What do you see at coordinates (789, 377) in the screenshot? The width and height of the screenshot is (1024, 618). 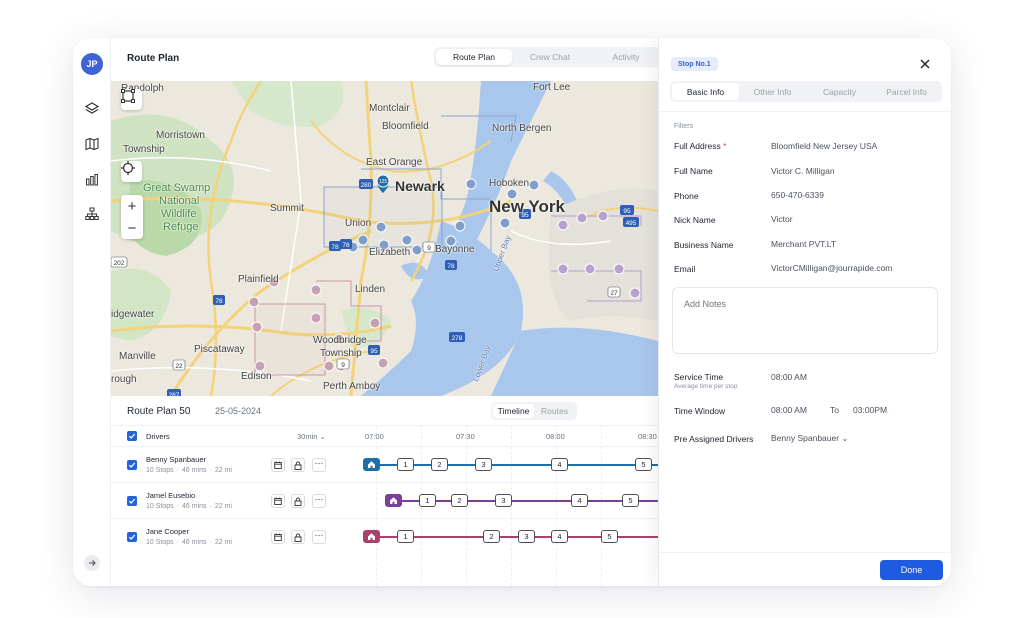 I see `service-time-value: 08:00 AM` at bounding box center [789, 377].